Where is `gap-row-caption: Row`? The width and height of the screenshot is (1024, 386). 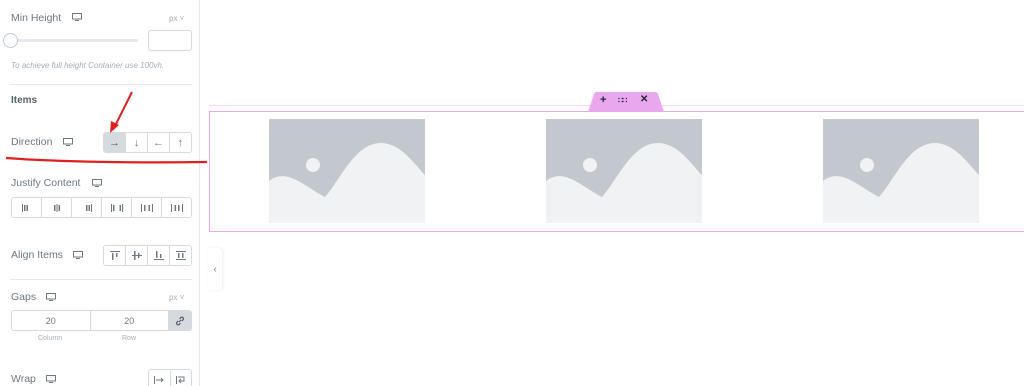
gap-row-caption: Row is located at coordinates (129, 338).